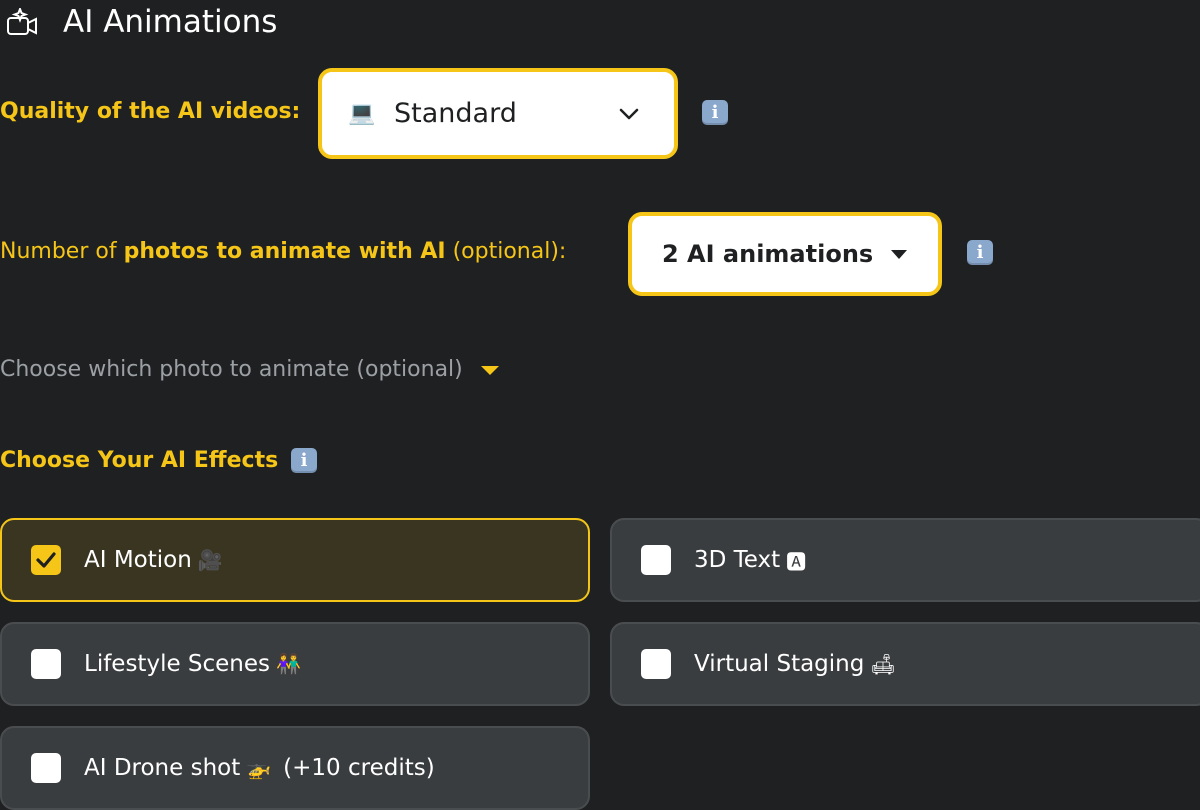 The image size is (1200, 810). What do you see at coordinates (359, 768) in the screenshot?
I see `effect-credits: (+10 credits)` at bounding box center [359, 768].